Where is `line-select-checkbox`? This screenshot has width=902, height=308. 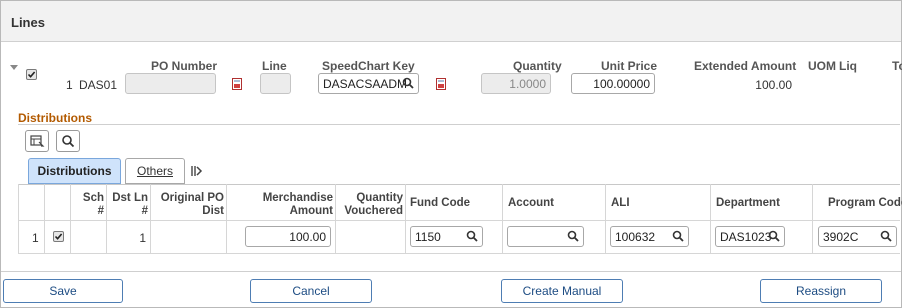 line-select-checkbox is located at coordinates (31, 74).